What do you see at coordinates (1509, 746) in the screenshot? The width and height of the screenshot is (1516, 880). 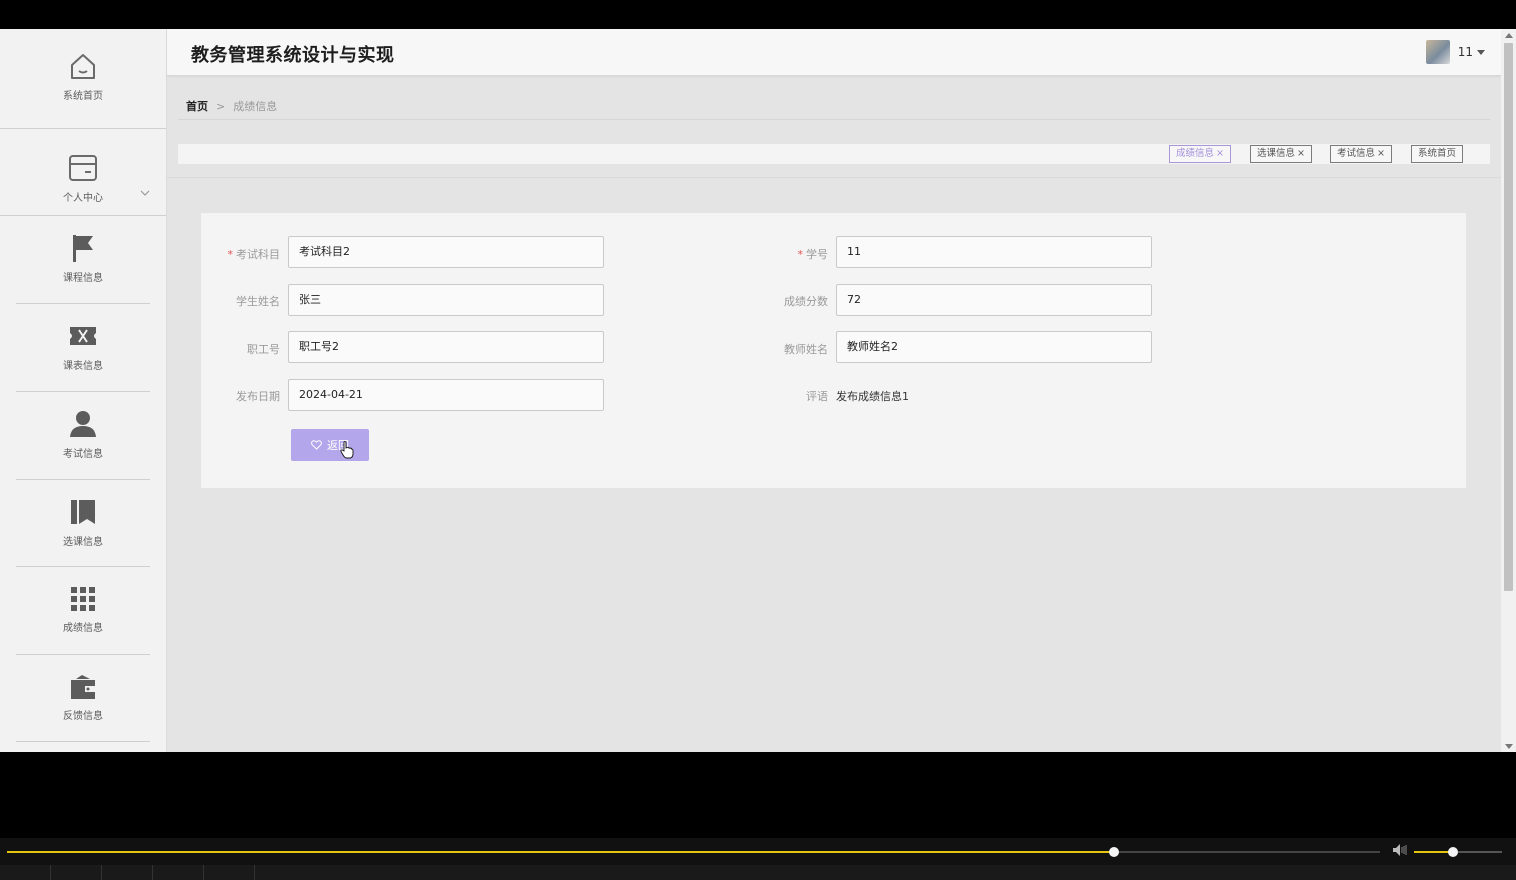 I see `scroll-down-icon` at bounding box center [1509, 746].